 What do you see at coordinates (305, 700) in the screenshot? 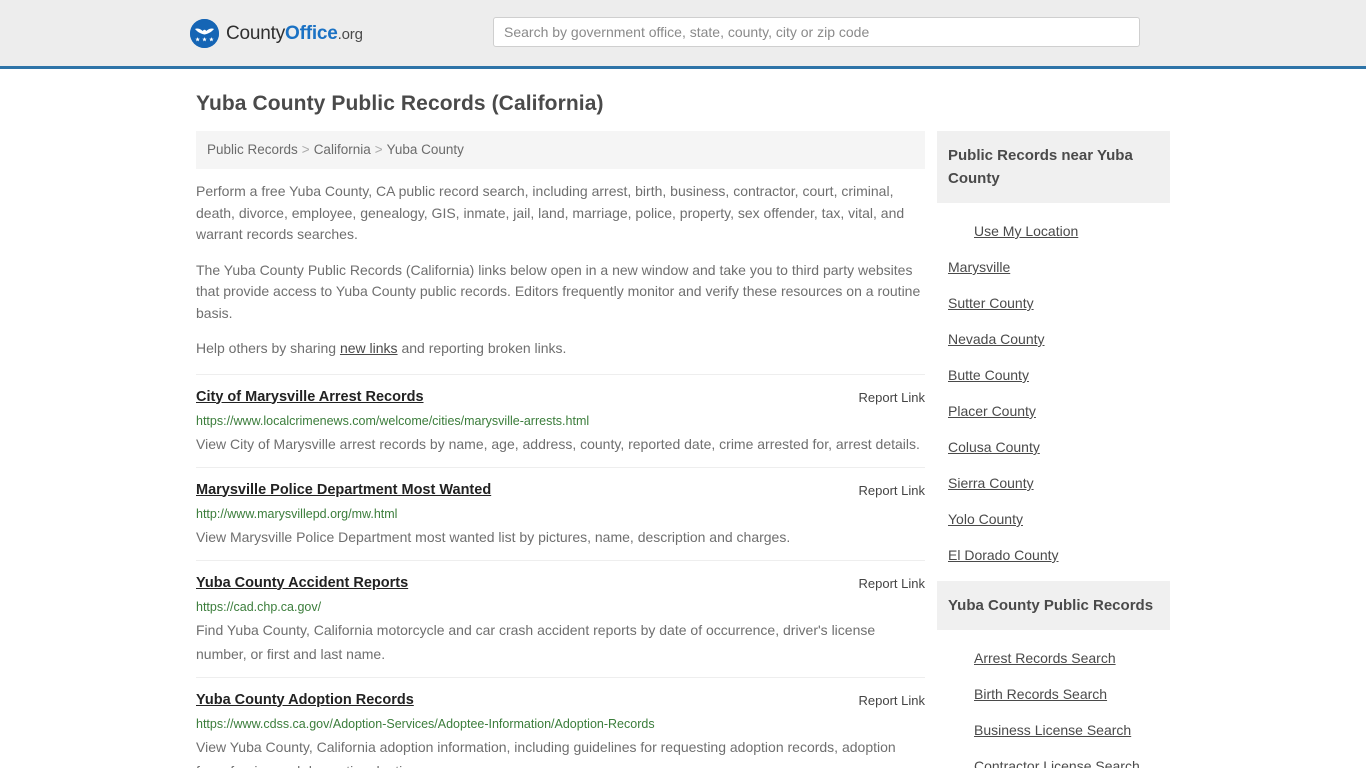
I see `result-title-link: Yuba County Adoption Records` at bounding box center [305, 700].